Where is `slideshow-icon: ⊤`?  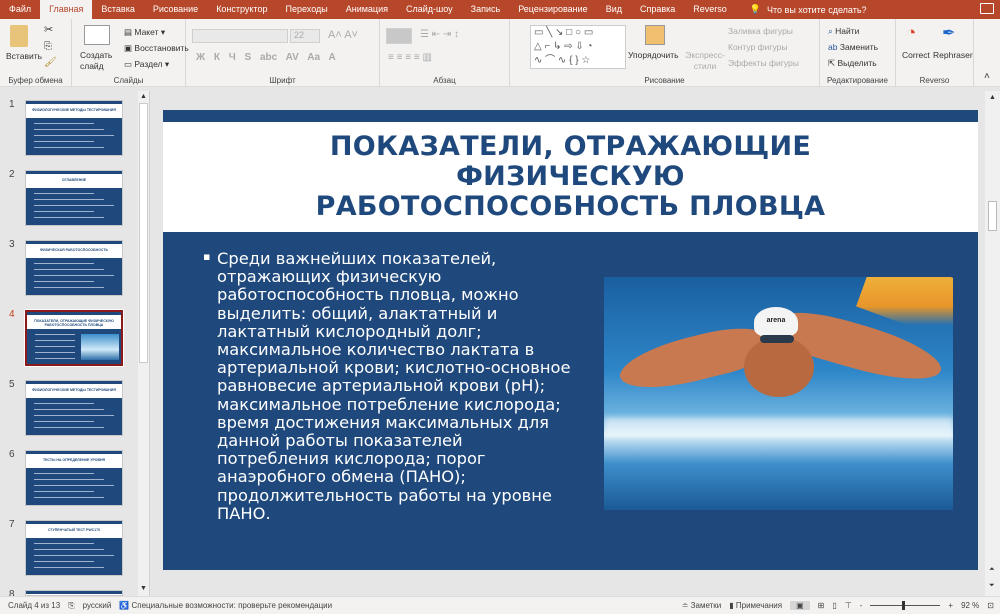 slideshow-icon: ⊤ is located at coordinates (848, 605).